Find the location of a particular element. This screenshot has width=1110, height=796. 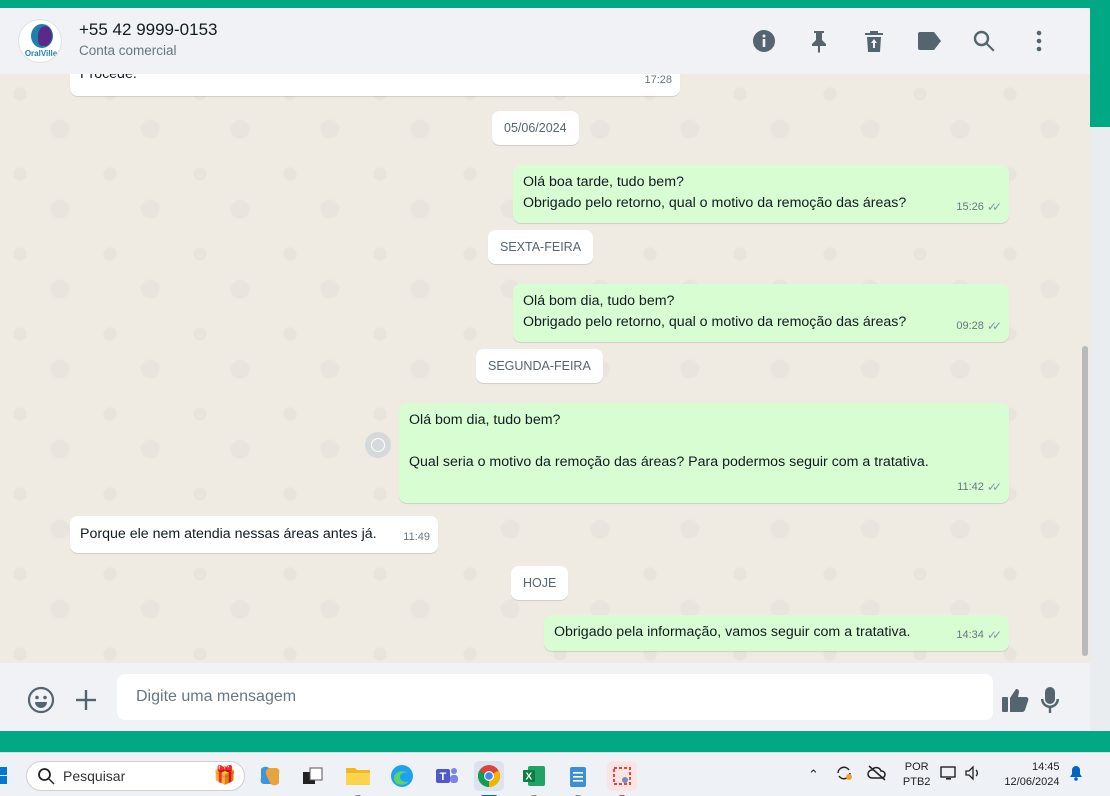

cloud-offline-icon is located at coordinates (877, 775).